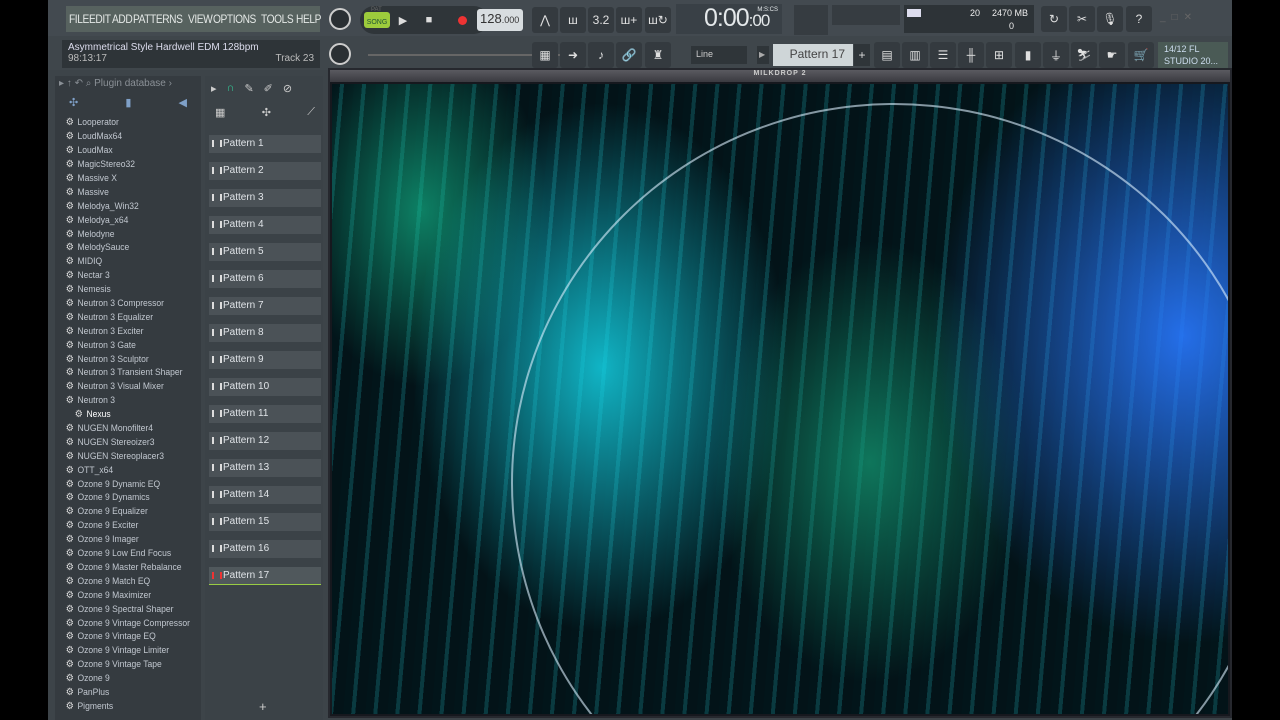  I want to click on delete-icon: ⊘, so click(287, 88).